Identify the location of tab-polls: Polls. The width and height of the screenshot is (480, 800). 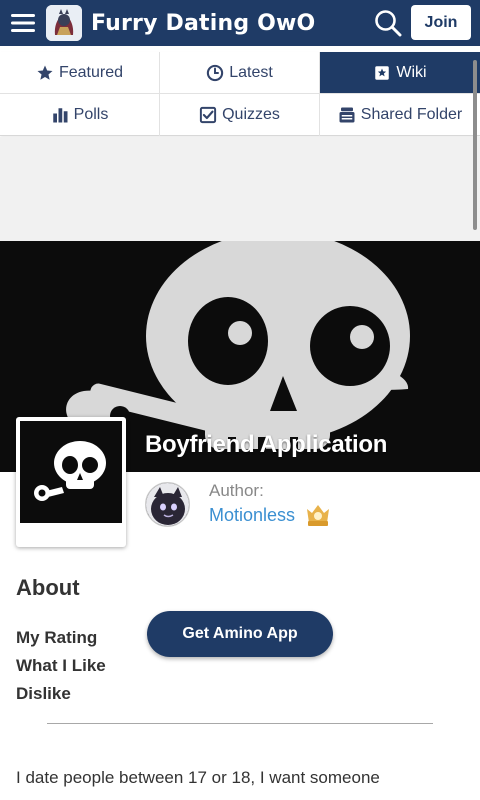
(80, 115).